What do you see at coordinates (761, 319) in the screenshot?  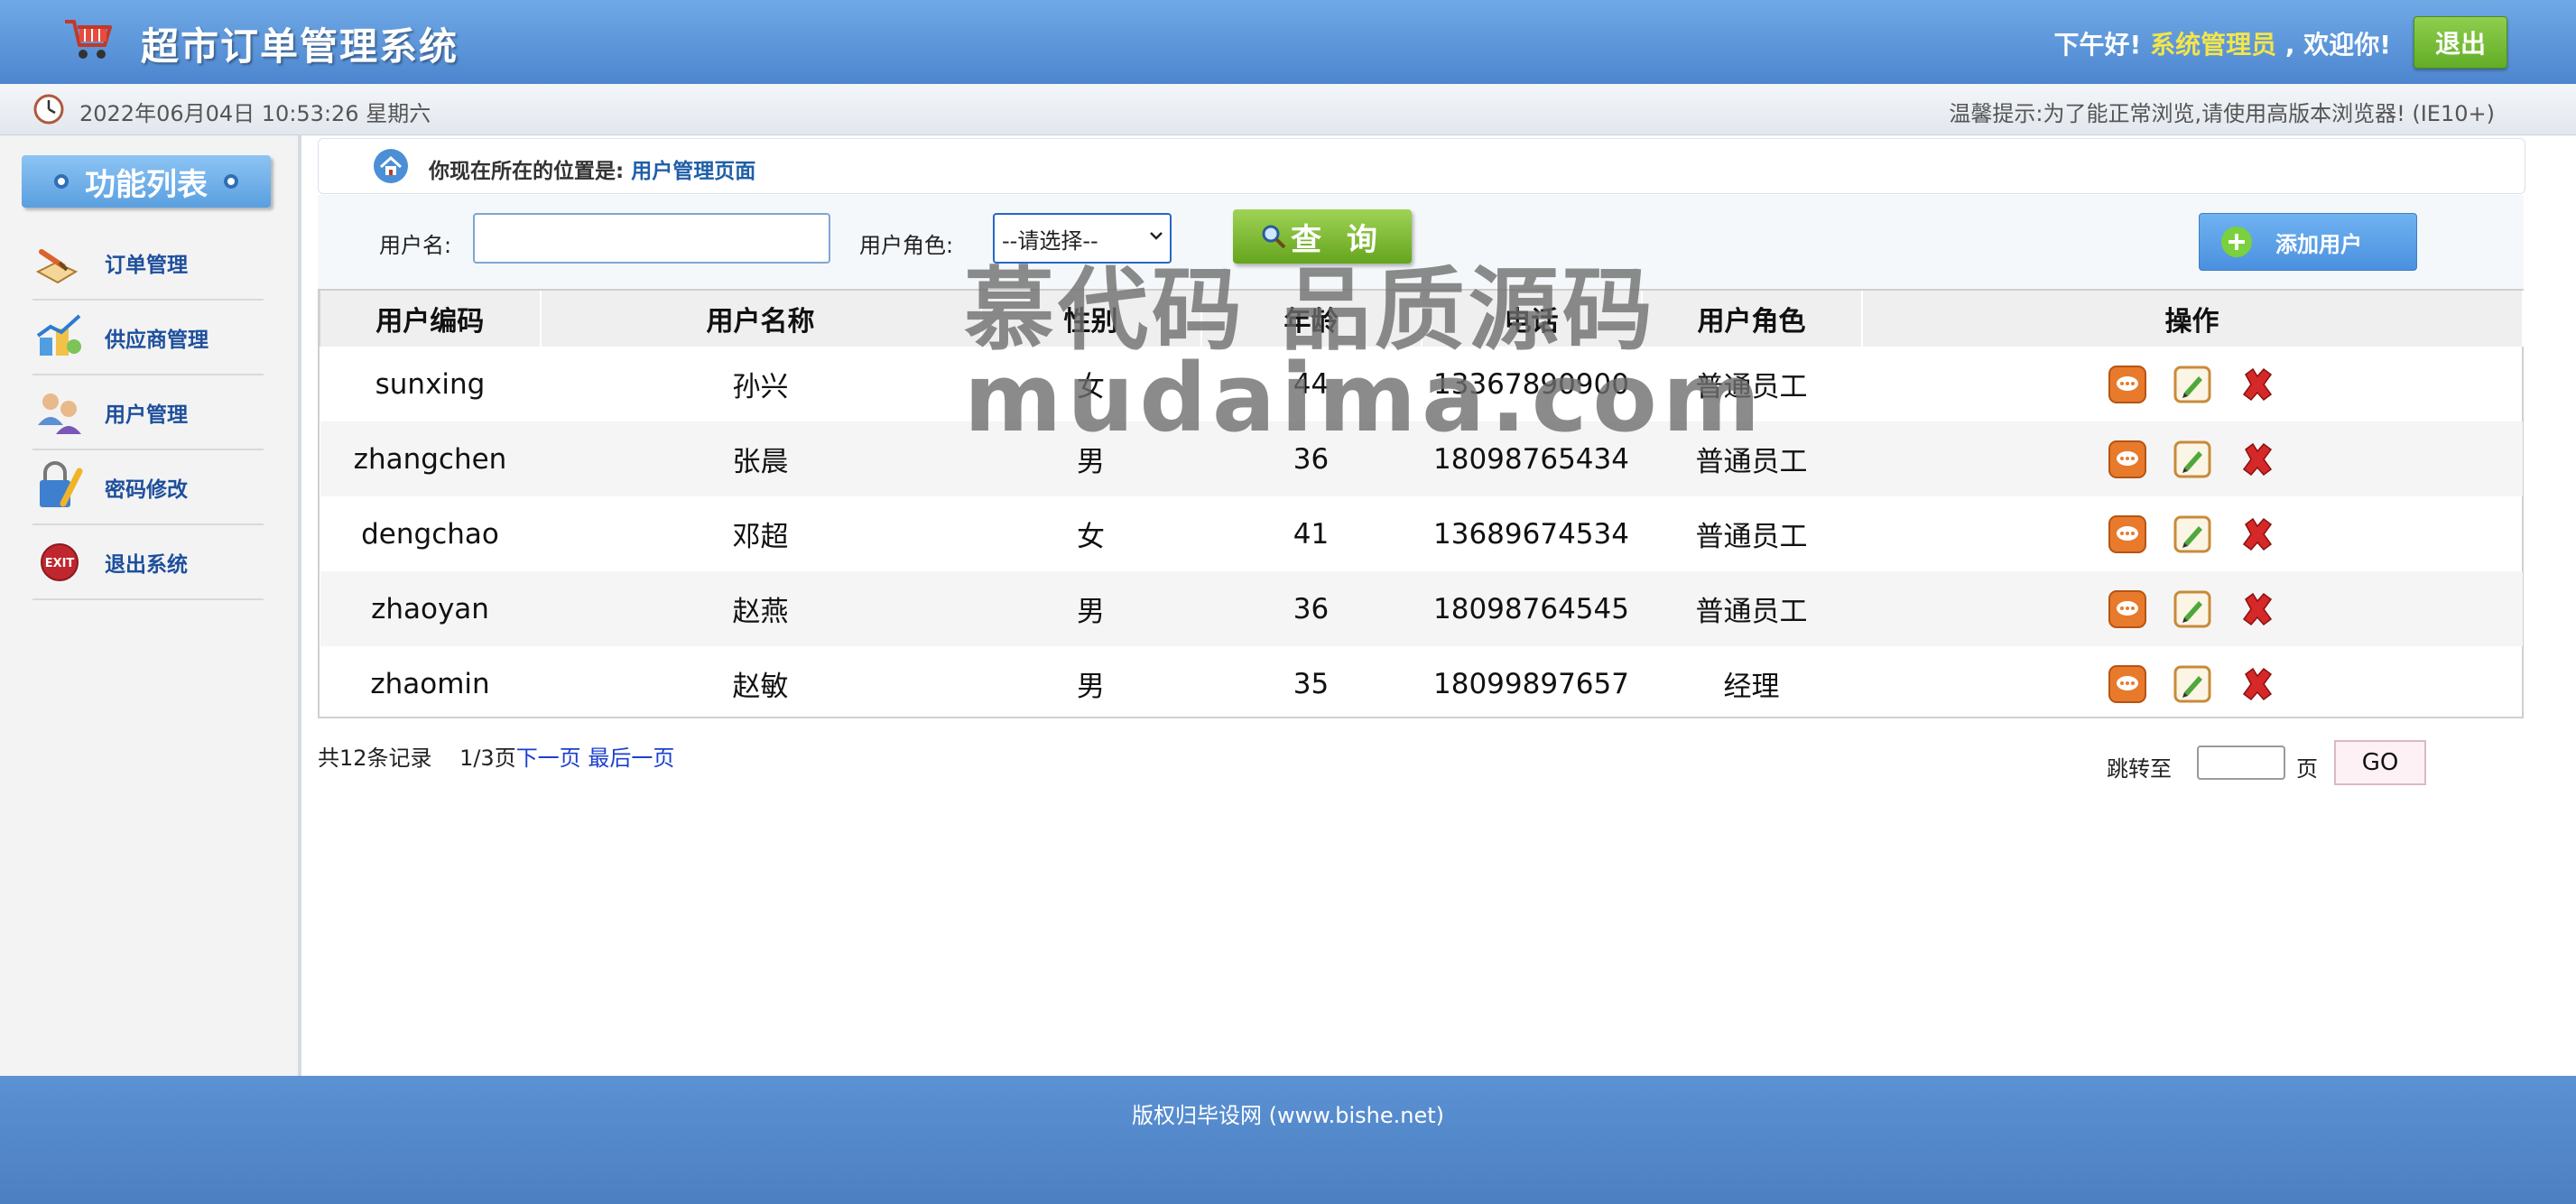 I see `column-header: 用户名称` at bounding box center [761, 319].